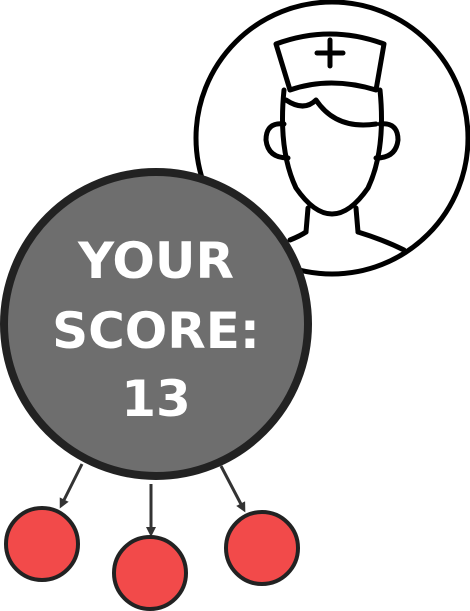  I want to click on outcome-node-left, so click(42, 544).